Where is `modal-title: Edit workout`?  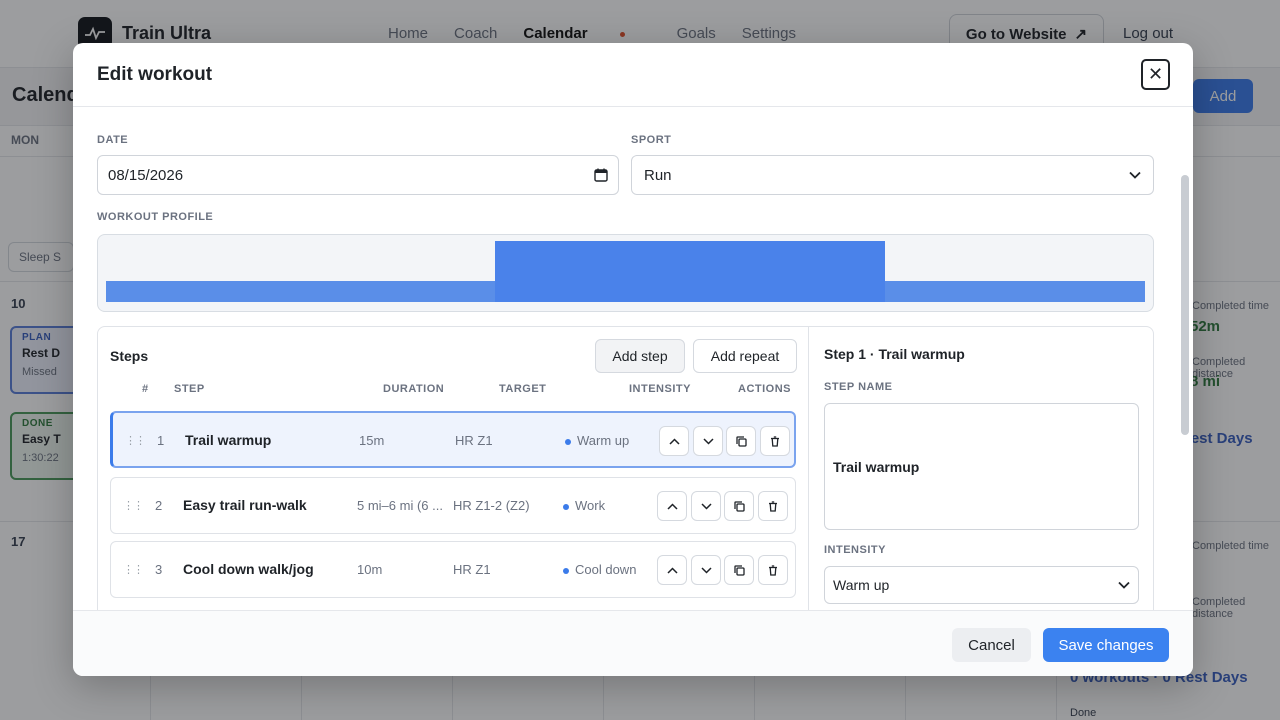 modal-title: Edit workout is located at coordinates (155, 74).